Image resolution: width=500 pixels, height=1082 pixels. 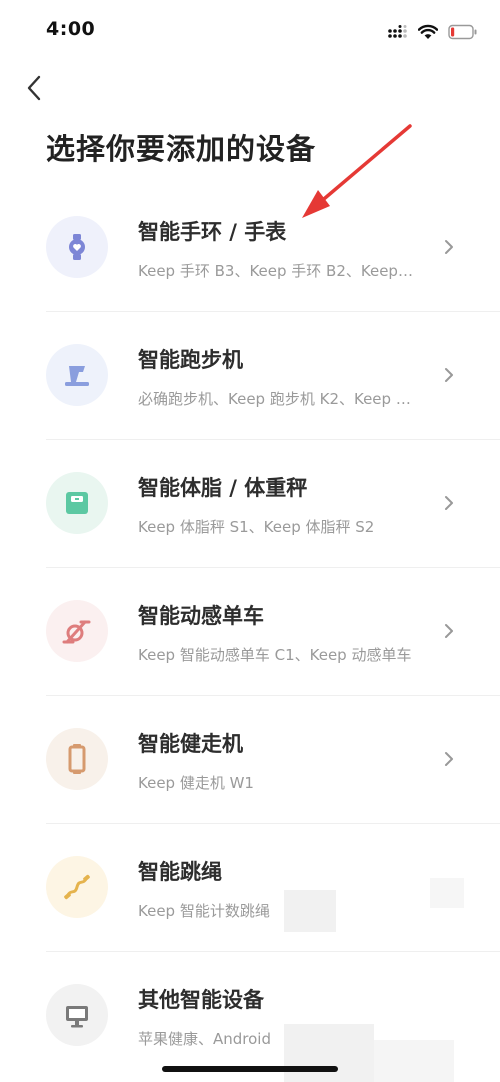 I want to click on device-item-jump-rope: 智能跳绳 Keep 智能计数跳绳, so click(x=250, y=888).